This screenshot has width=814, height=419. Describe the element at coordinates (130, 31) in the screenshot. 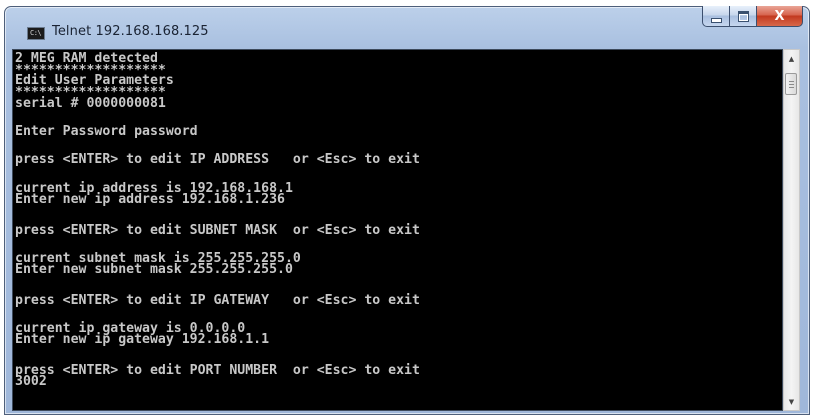

I see `window-title: Telnet 192.168.168.125` at that location.